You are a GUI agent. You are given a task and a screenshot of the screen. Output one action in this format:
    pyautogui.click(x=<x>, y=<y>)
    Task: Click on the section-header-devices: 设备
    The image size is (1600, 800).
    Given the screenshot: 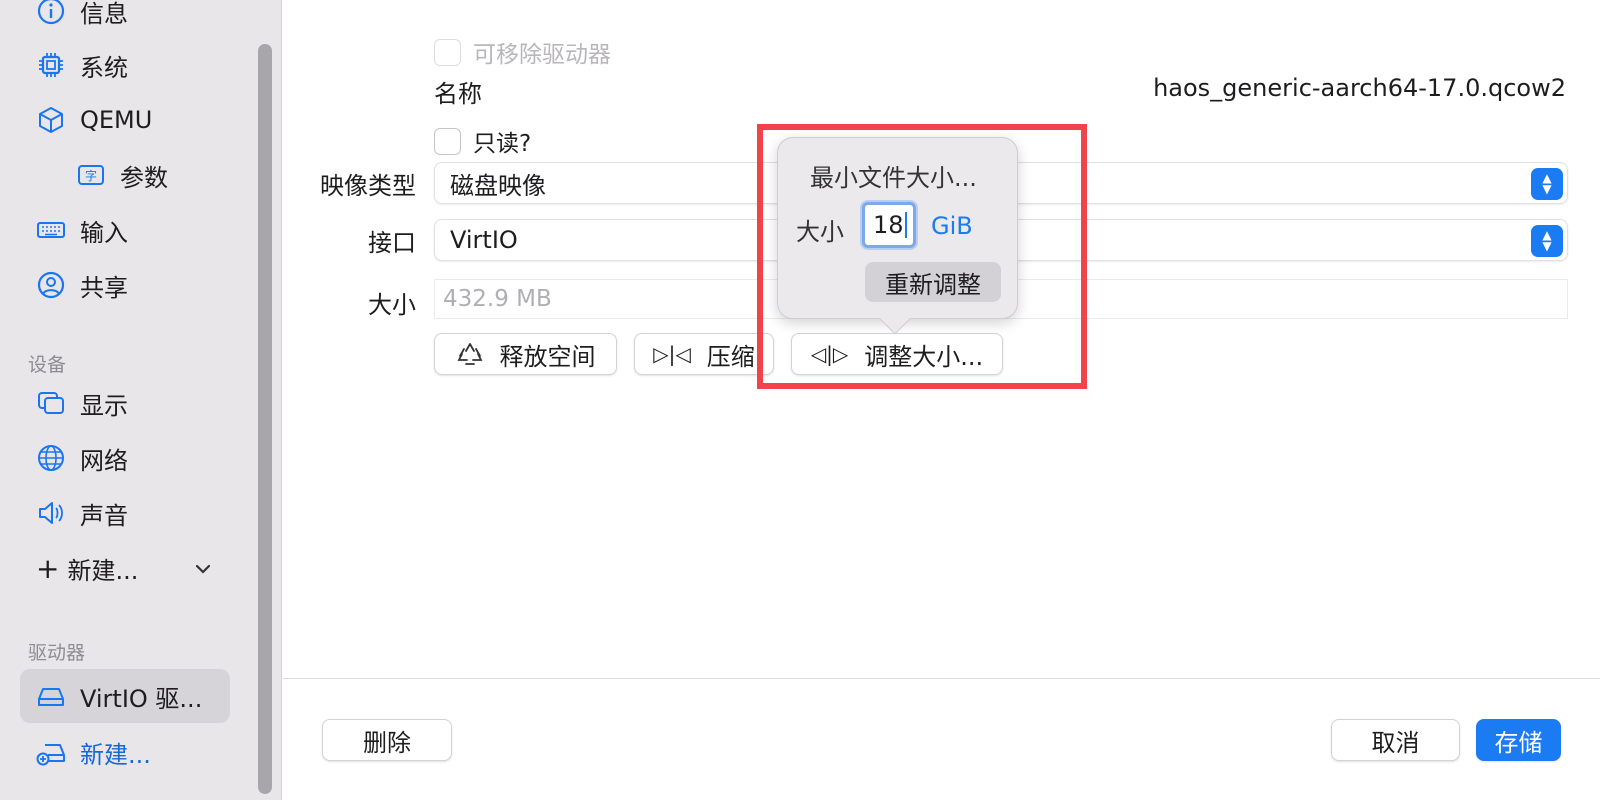 What is the action you would take?
    pyautogui.click(x=47, y=365)
    